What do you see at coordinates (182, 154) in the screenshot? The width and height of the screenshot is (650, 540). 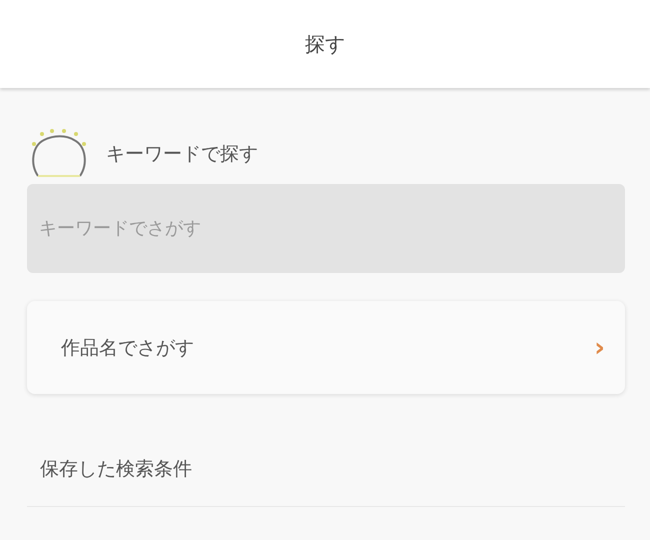 I see `section-label: キーワードで探す` at bounding box center [182, 154].